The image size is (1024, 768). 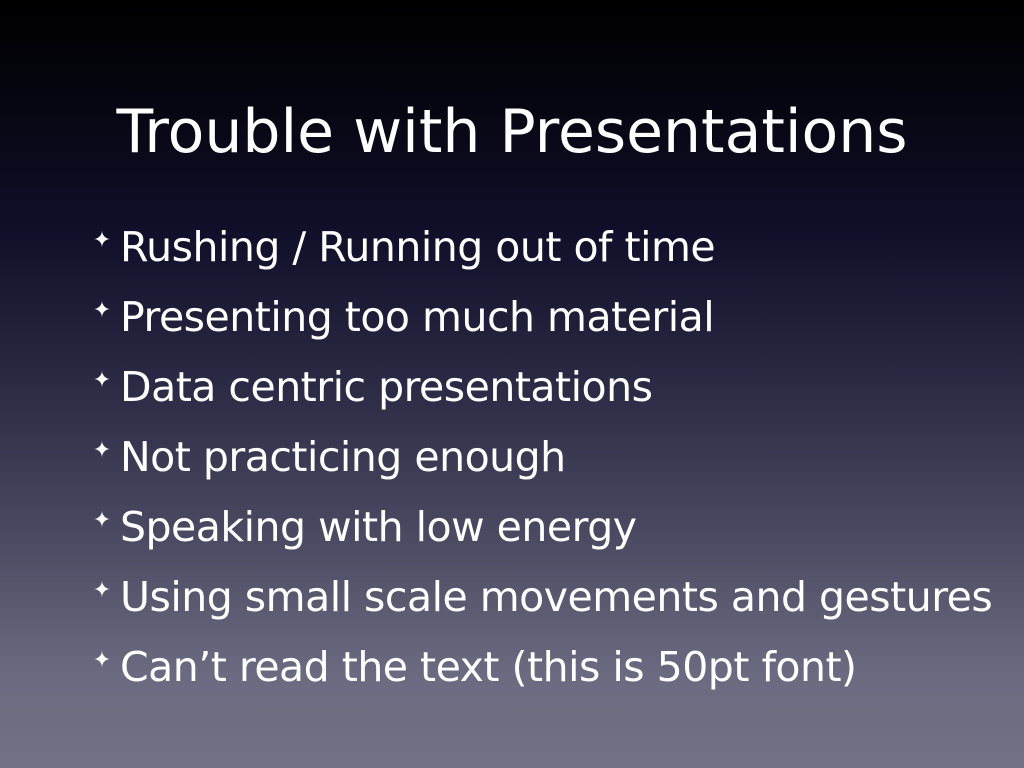 I want to click on list-item: ✦ Data centric presentations, so click(x=546, y=387).